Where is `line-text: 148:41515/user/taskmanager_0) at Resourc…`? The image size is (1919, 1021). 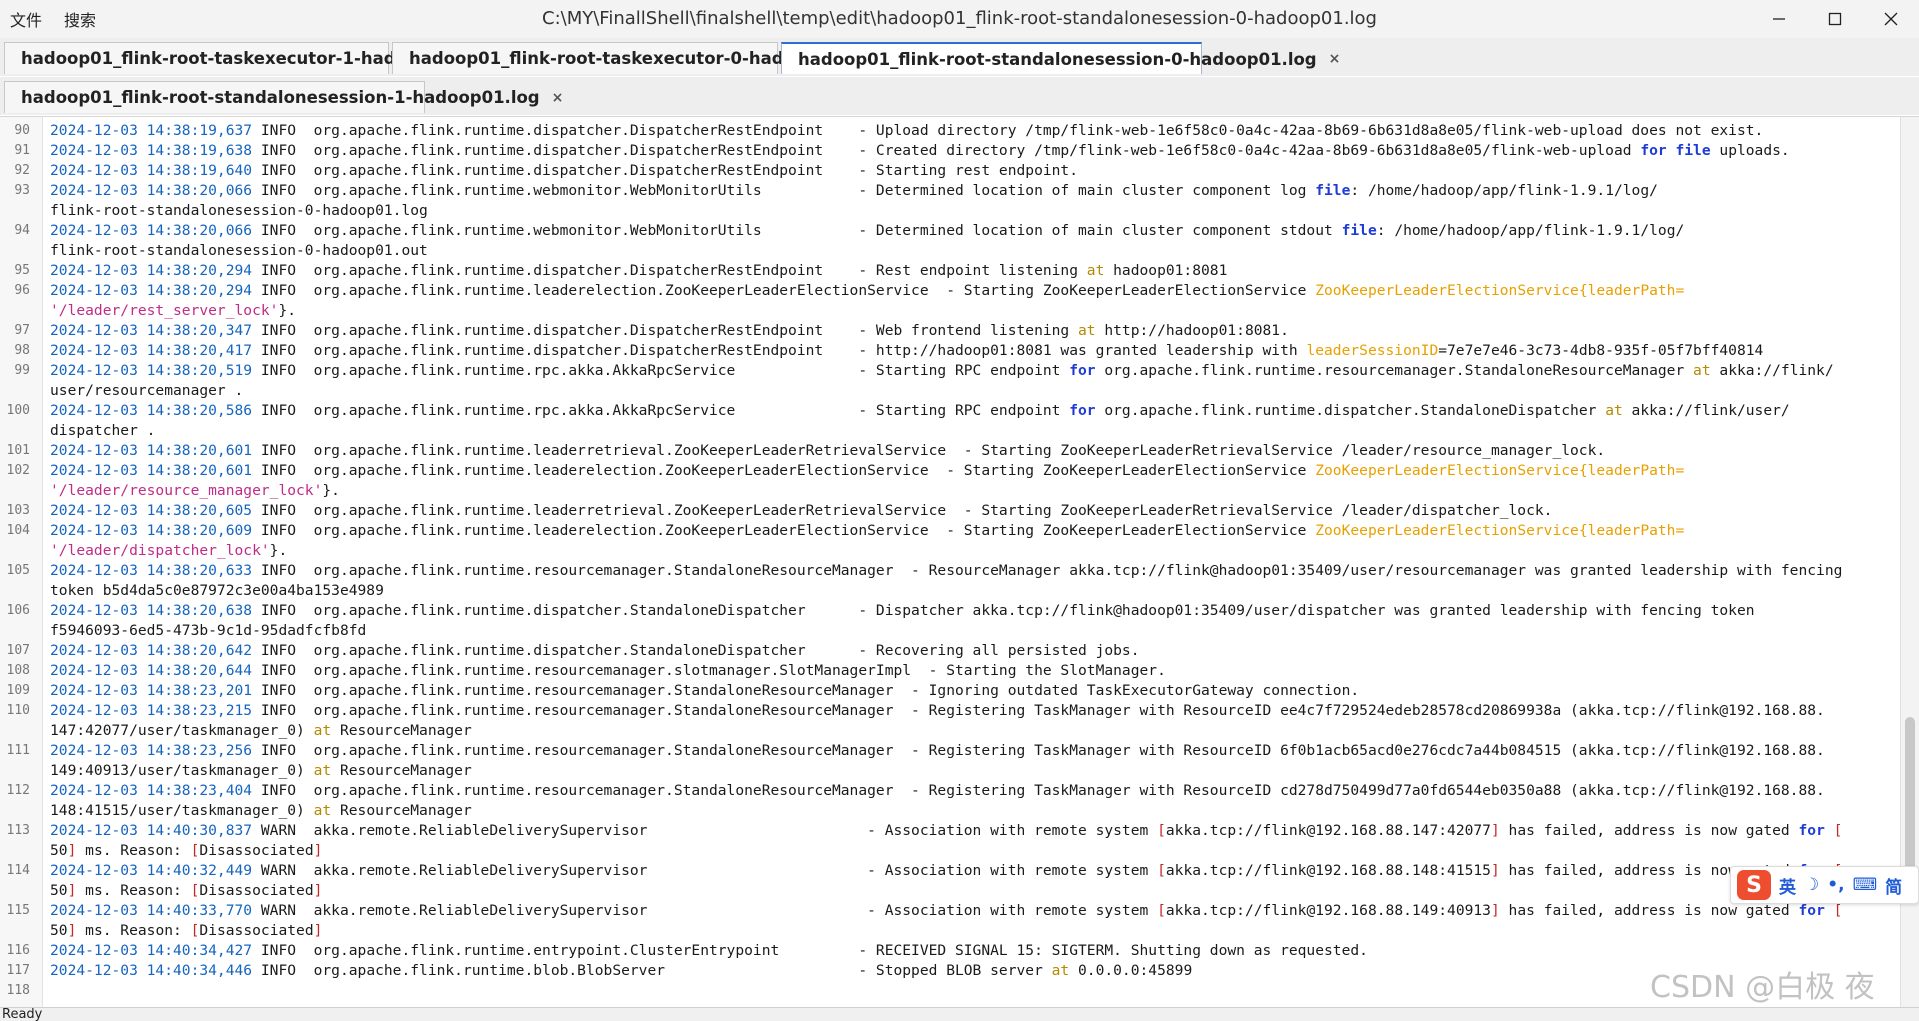
line-text: 148:41515/user/taskmanager_0) at Resourc… is located at coordinates (261, 811).